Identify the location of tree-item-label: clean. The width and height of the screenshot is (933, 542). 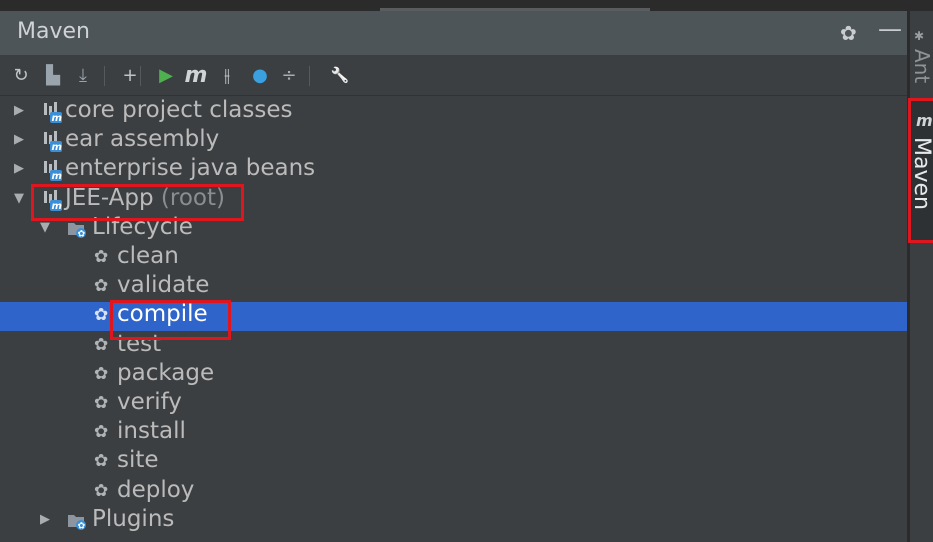
(148, 256).